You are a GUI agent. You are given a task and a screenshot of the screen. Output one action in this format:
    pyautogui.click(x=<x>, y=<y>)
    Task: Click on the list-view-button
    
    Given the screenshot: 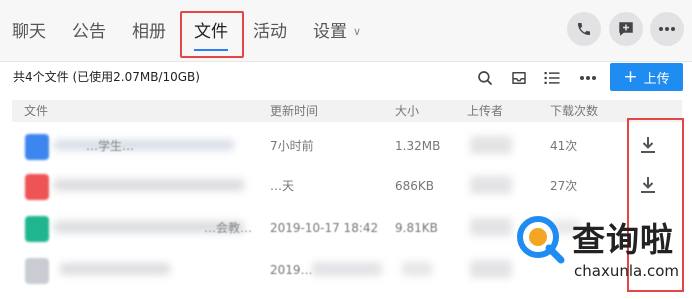 What is the action you would take?
    pyautogui.click(x=552, y=78)
    